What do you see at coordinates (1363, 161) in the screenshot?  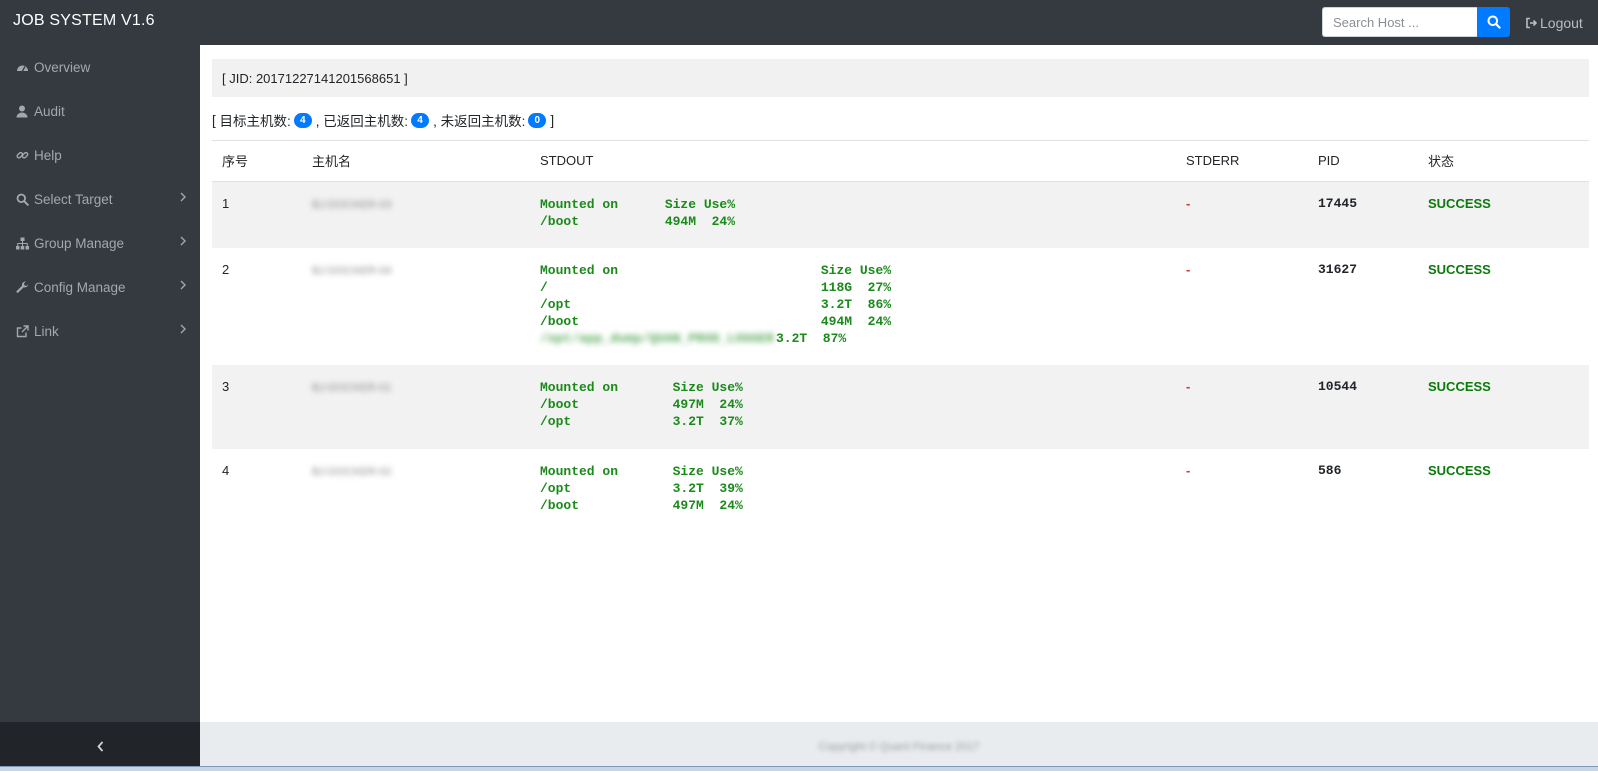 I see `column-header-pid: PID` at bounding box center [1363, 161].